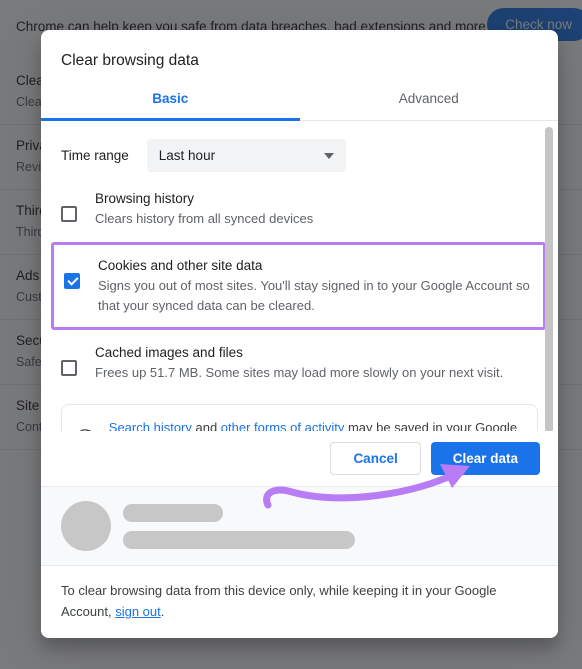 Image resolution: width=582 pixels, height=669 pixels. What do you see at coordinates (169, 352) in the screenshot?
I see `option-title: Cached images and files` at bounding box center [169, 352].